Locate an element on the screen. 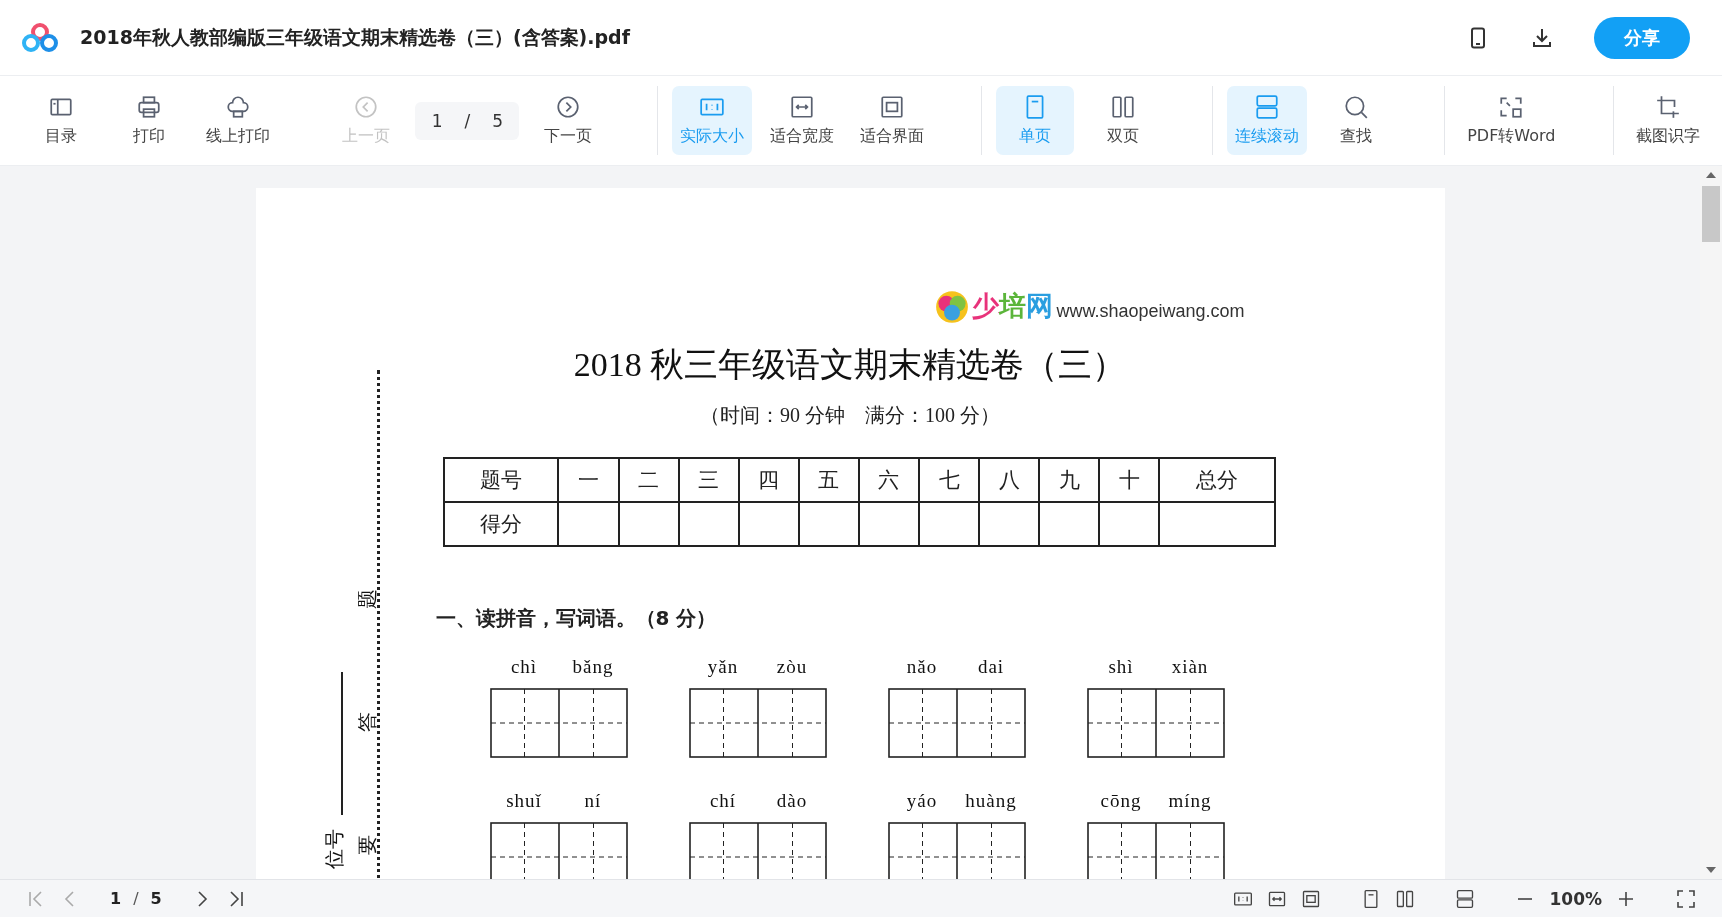 This screenshot has height=917, width=1722. table-header-cell: 八 is located at coordinates (1009, 480).